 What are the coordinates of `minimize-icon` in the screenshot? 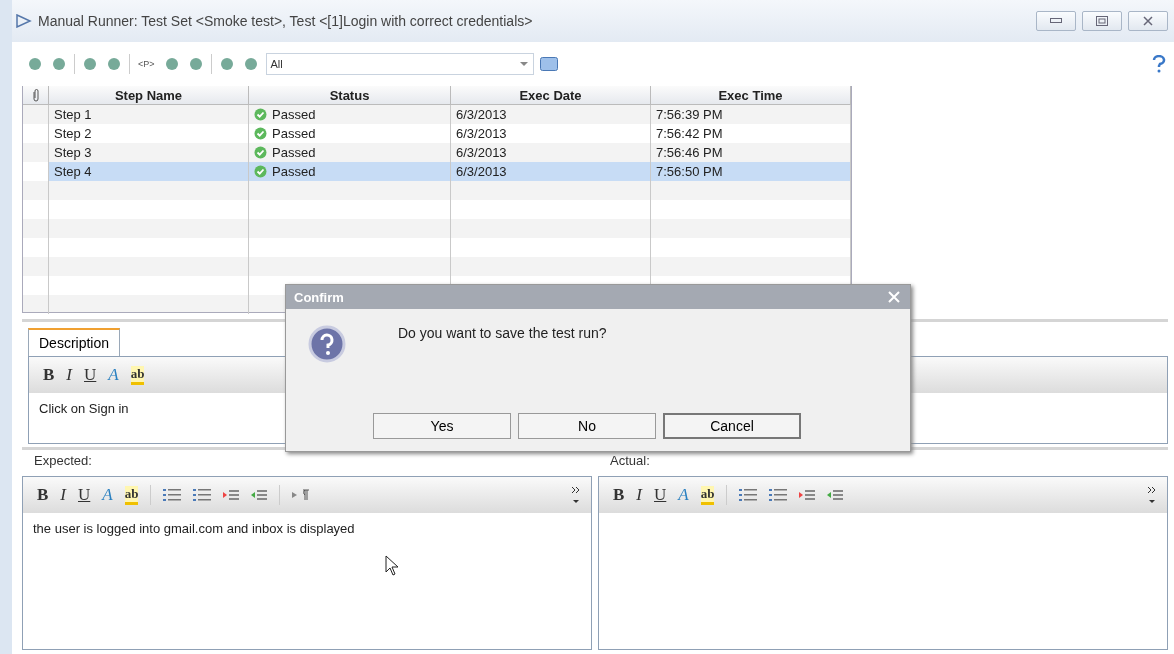 It's located at (1056, 21).